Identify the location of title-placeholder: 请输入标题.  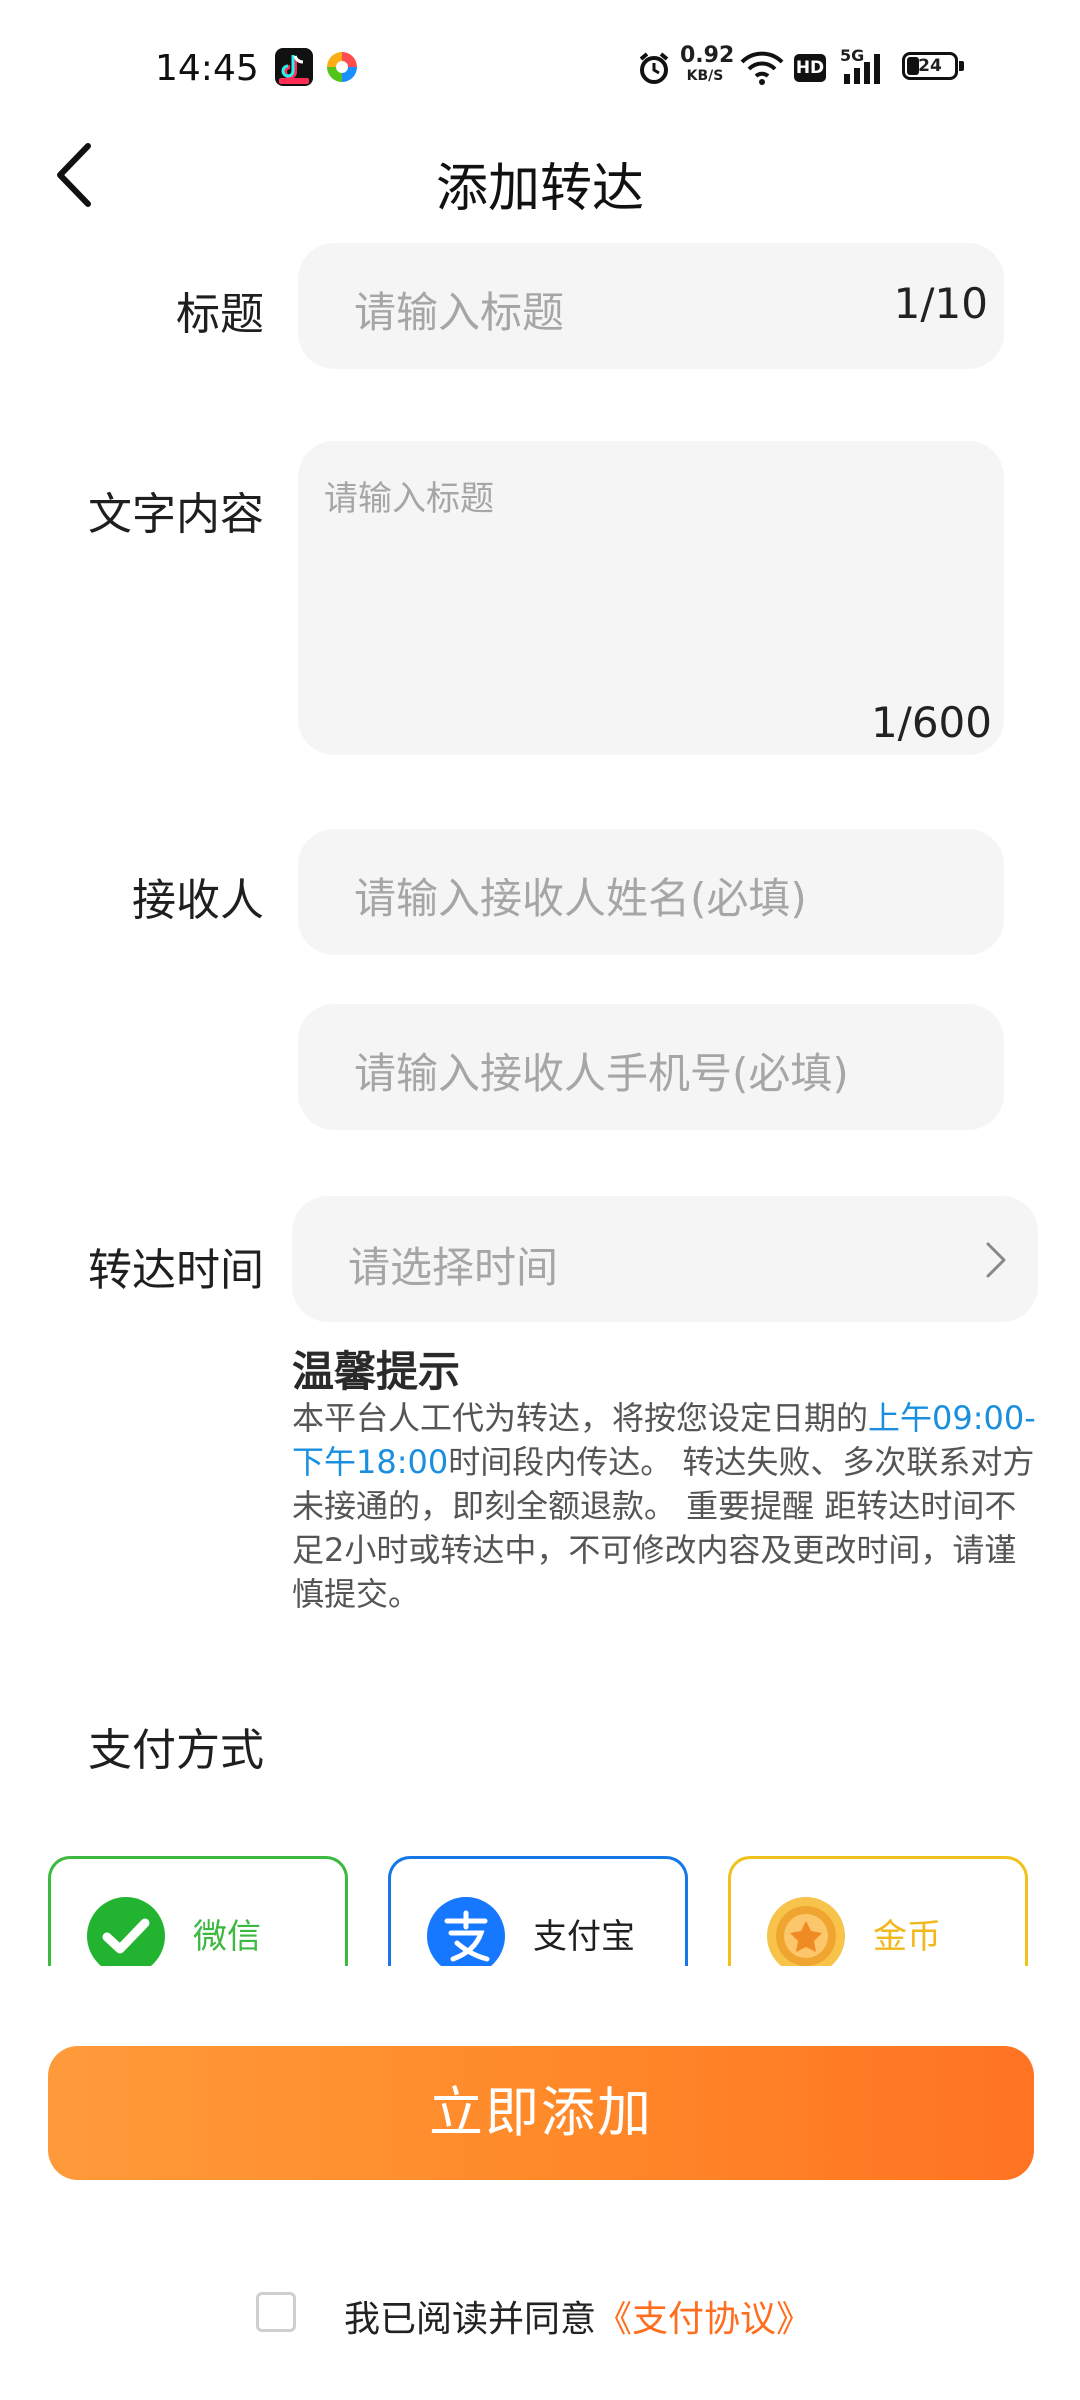
(459, 312).